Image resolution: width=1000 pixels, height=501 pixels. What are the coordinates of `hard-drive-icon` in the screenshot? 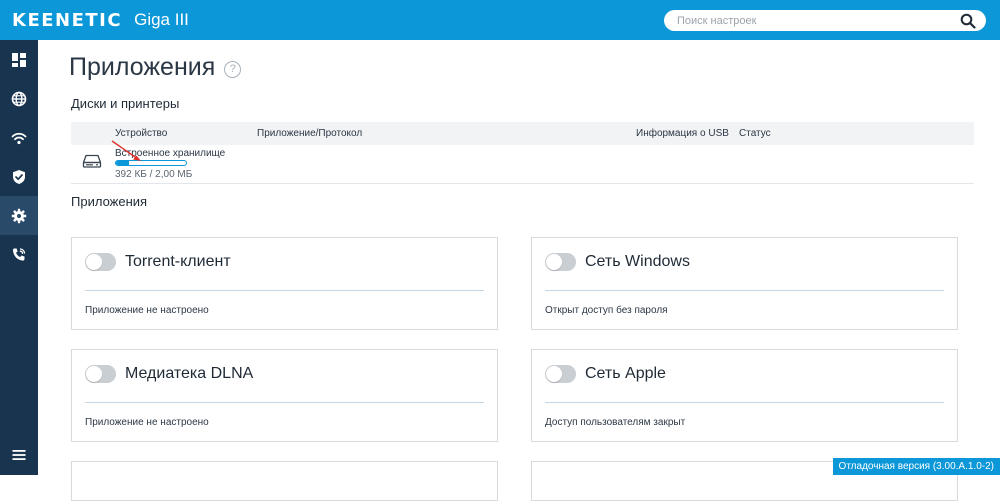 It's located at (92, 161).